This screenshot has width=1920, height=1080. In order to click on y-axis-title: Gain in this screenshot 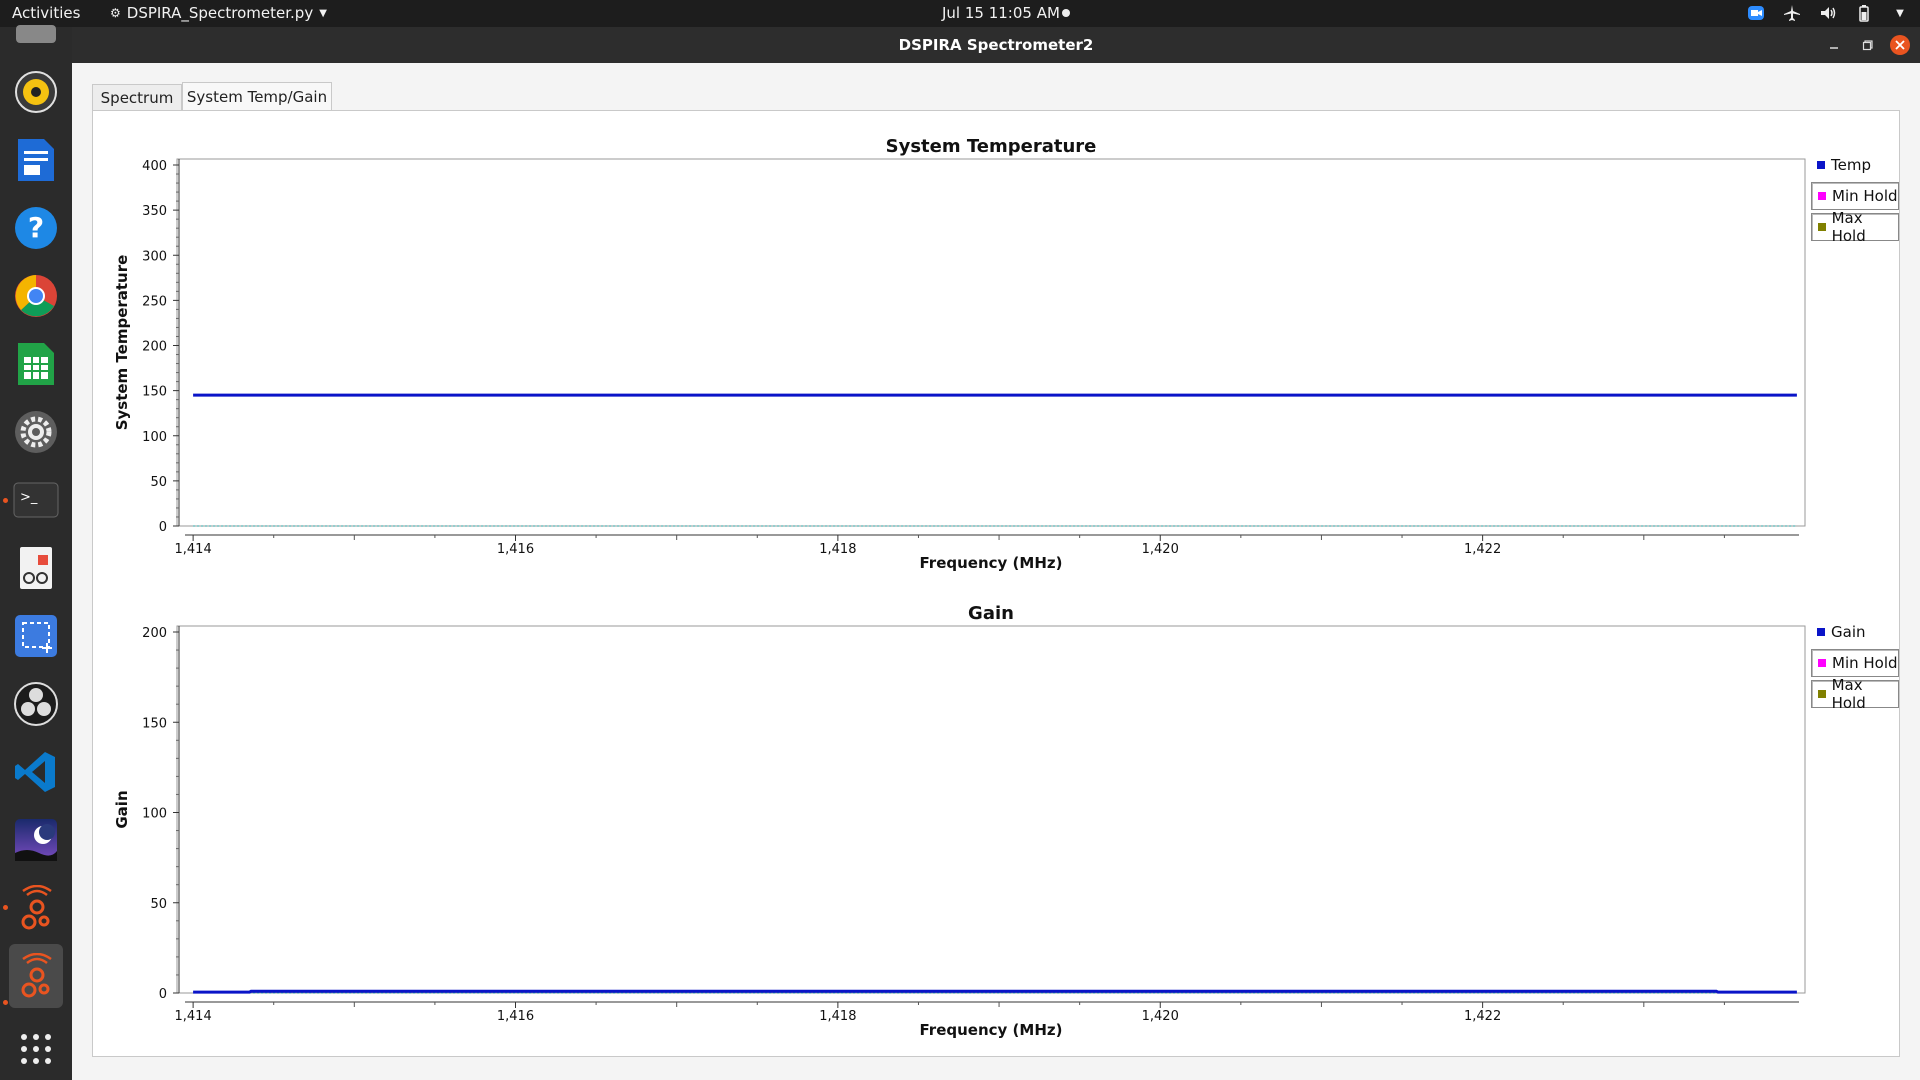, I will do `click(122, 809)`.